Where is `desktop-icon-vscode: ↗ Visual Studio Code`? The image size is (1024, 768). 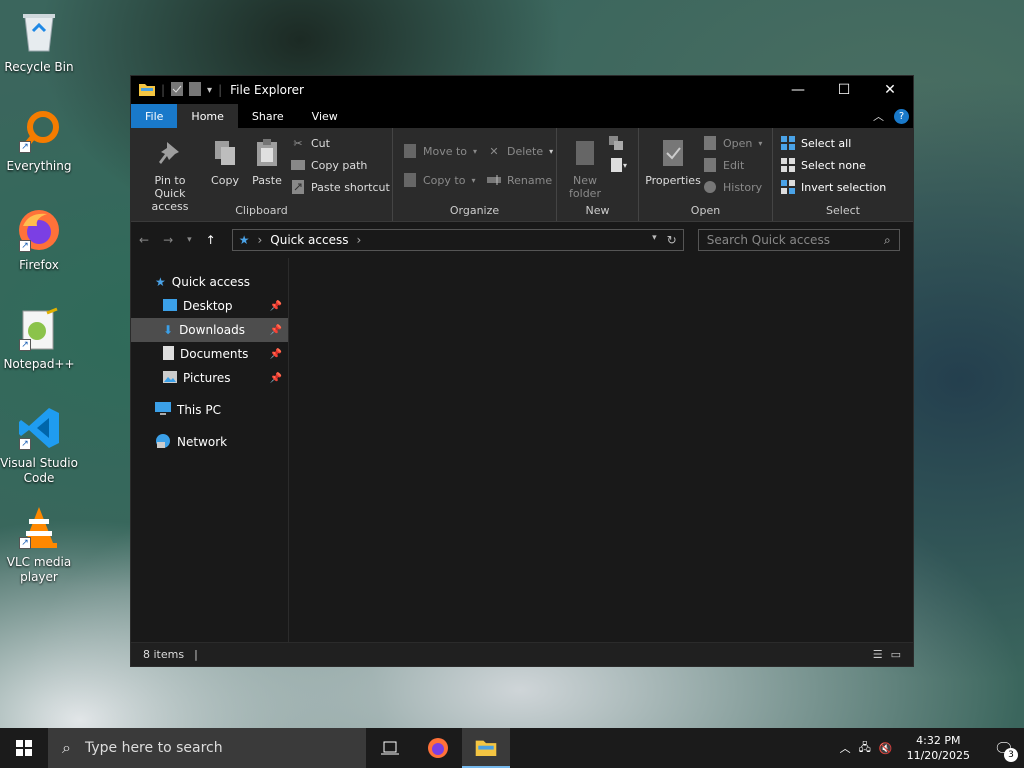
desktop-icon-vscode: ↗ Visual Studio Code is located at coordinates (39, 445).